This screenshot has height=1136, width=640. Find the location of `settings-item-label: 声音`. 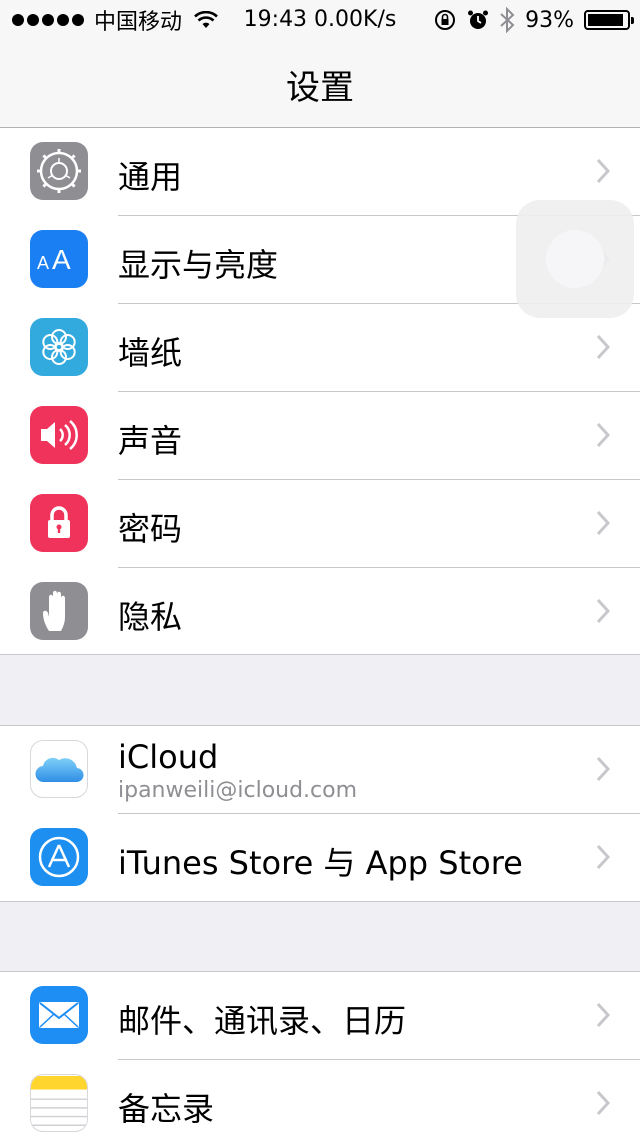

settings-item-label: 声音 is located at coordinates (150, 441).